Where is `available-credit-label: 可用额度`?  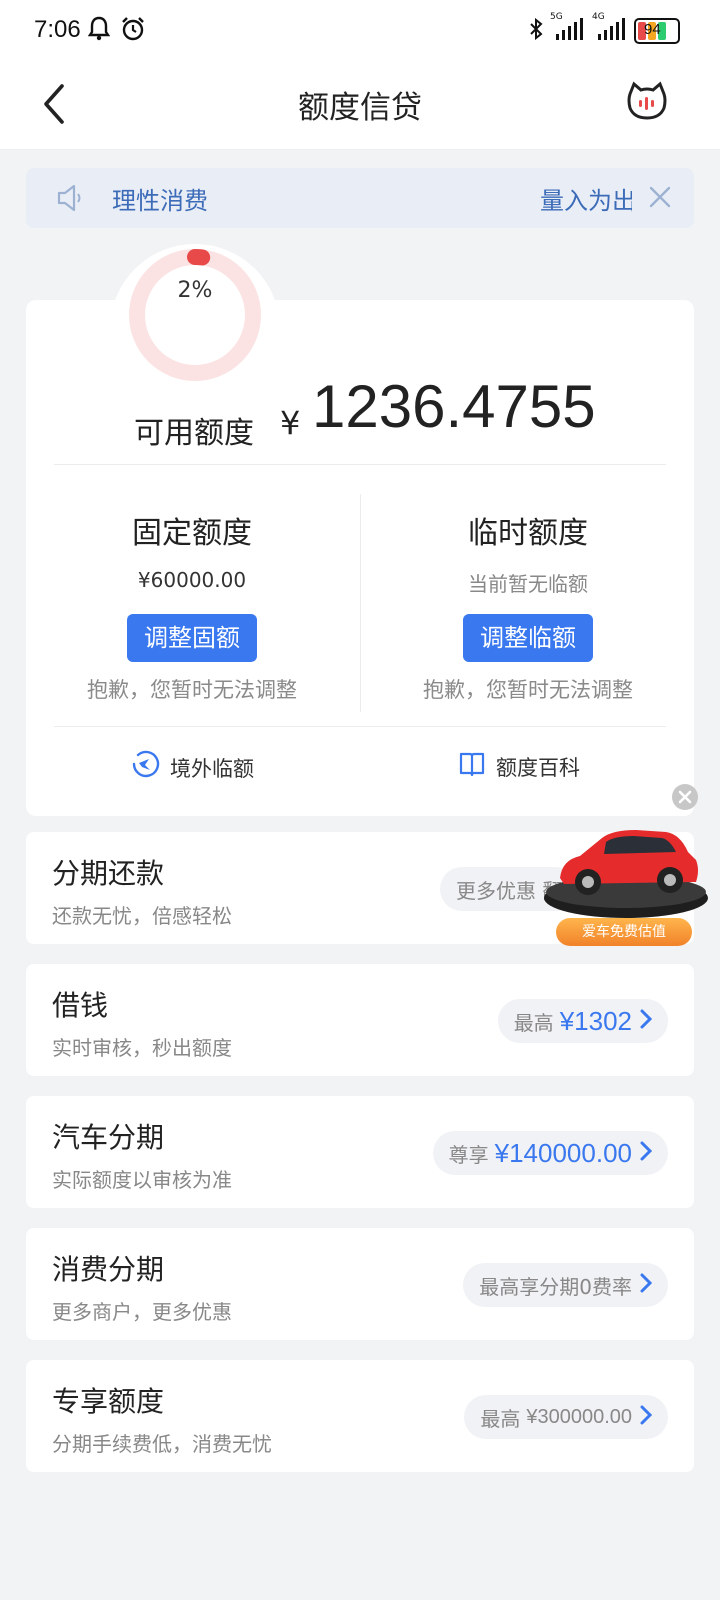
available-credit-label: 可用额度 is located at coordinates (194, 433).